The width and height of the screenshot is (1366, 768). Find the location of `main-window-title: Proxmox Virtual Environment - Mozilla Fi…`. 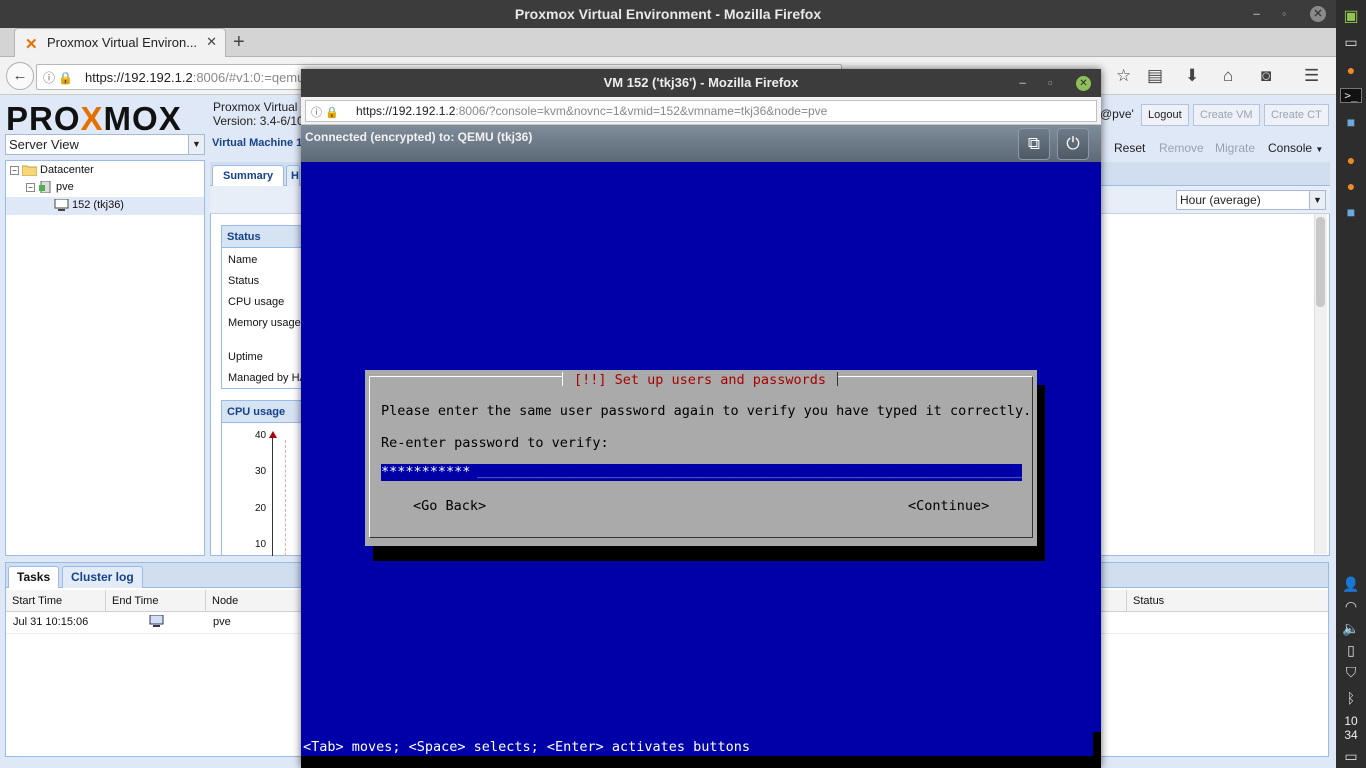

main-window-title: Proxmox Virtual Environment - Mozilla Fi… is located at coordinates (668, 14).